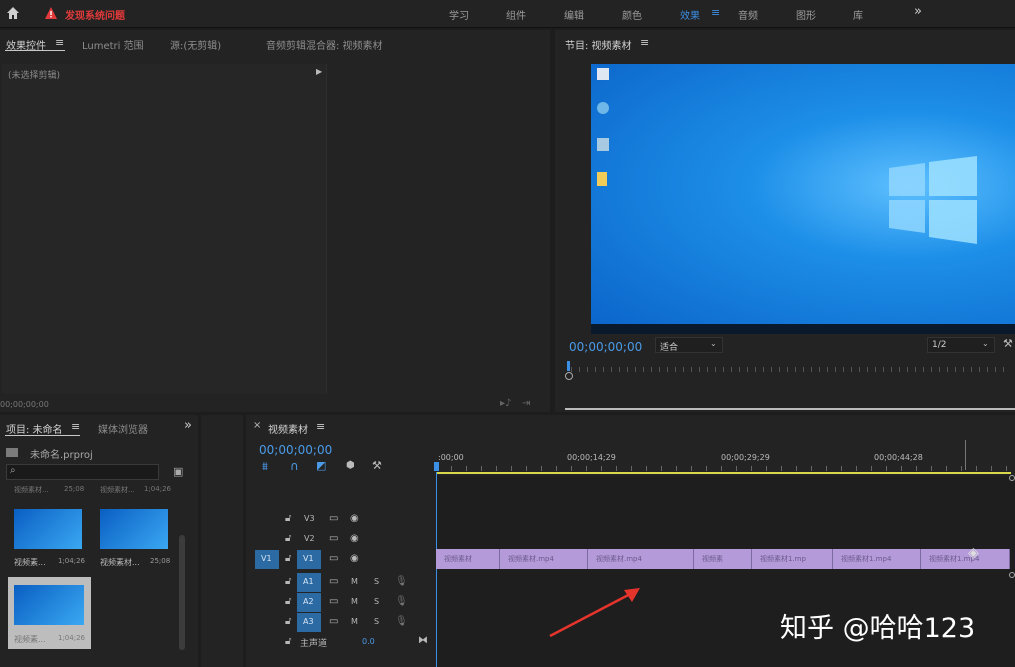  Describe the element at coordinates (468, 559) in the screenshot. I see `video-clip: 视频素材` at that location.